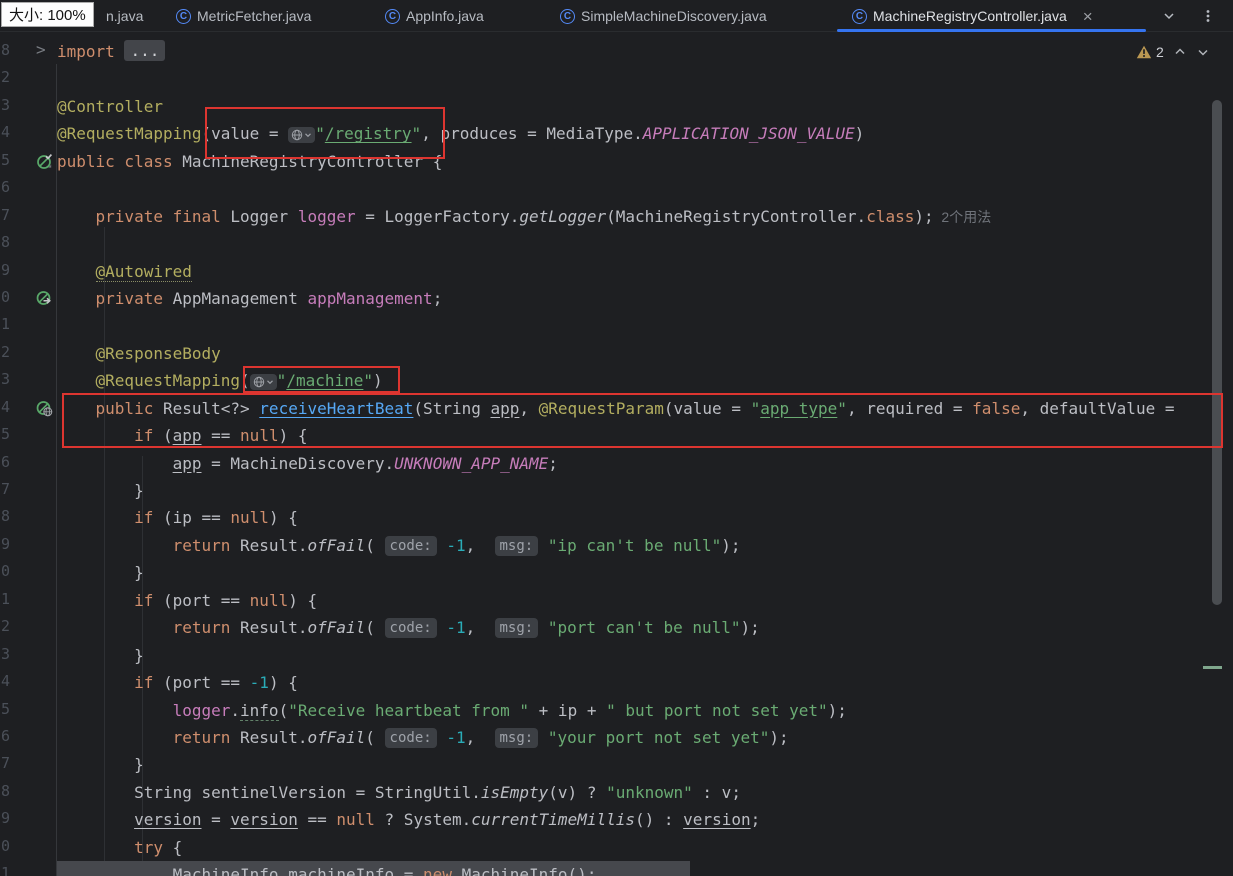 Image resolution: width=1233 pixels, height=876 pixels. I want to click on parameter-hint-inlay: code:, so click(410, 545).